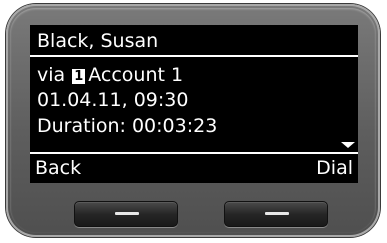 The width and height of the screenshot is (387, 243). What do you see at coordinates (194, 41) in the screenshot?
I see `title-bar: Black, Susan` at bounding box center [194, 41].